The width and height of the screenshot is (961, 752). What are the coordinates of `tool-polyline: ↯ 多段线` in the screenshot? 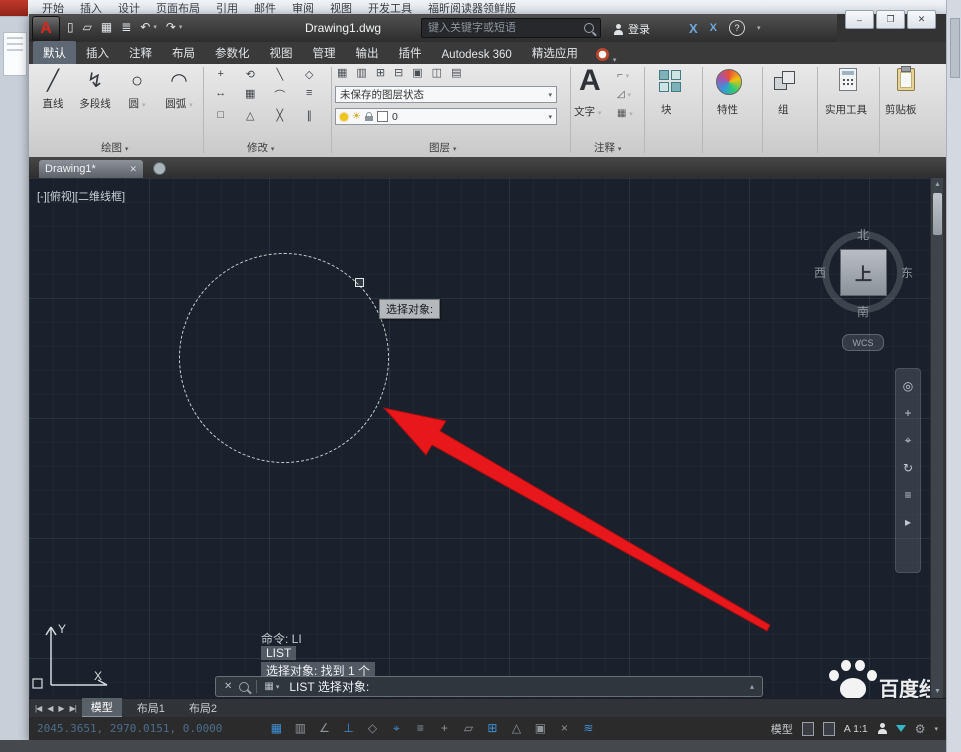 It's located at (95, 89).